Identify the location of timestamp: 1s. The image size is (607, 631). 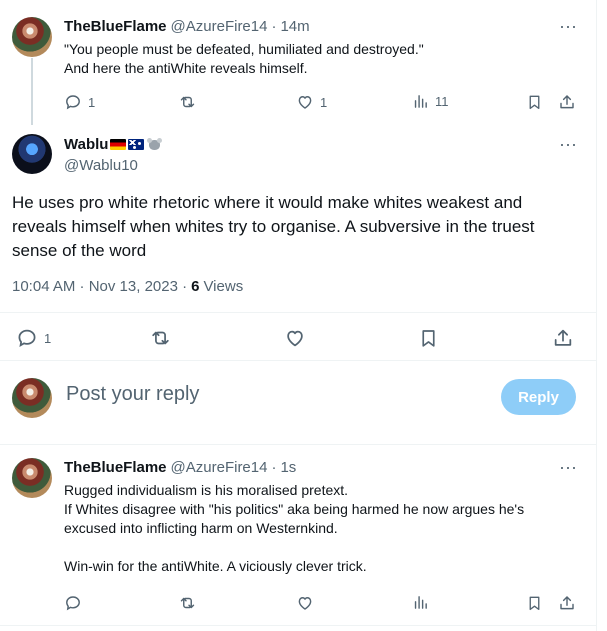
(288, 467).